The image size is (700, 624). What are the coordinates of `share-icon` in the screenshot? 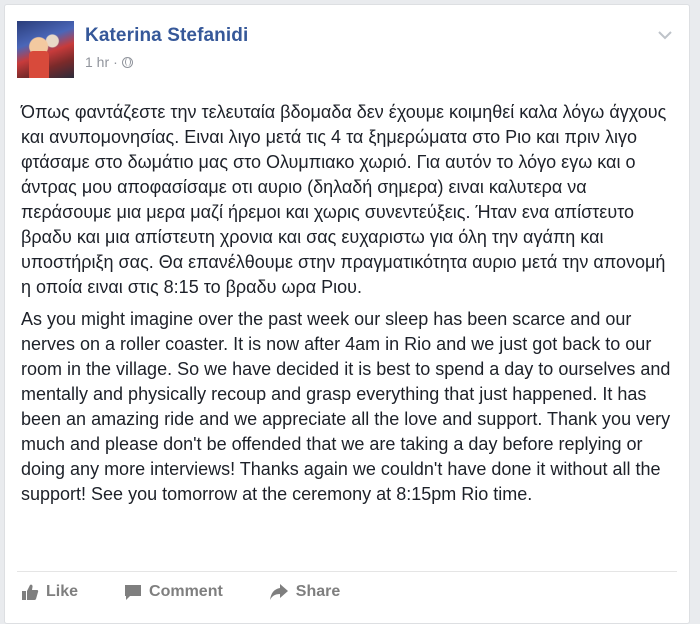 It's located at (278, 592).